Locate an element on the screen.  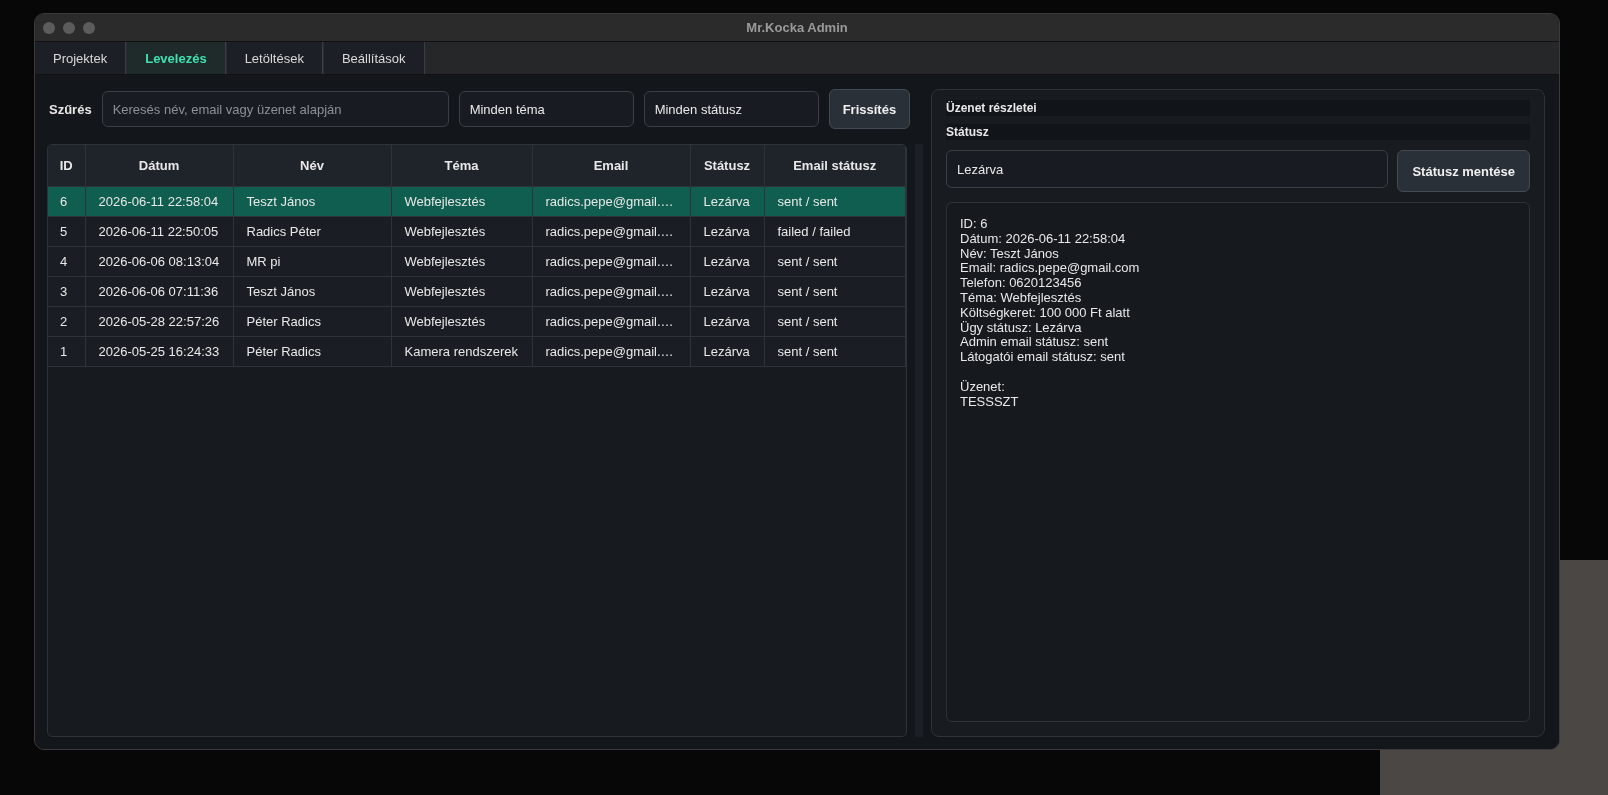
table-cell: Radics Péter is located at coordinates (312, 231).